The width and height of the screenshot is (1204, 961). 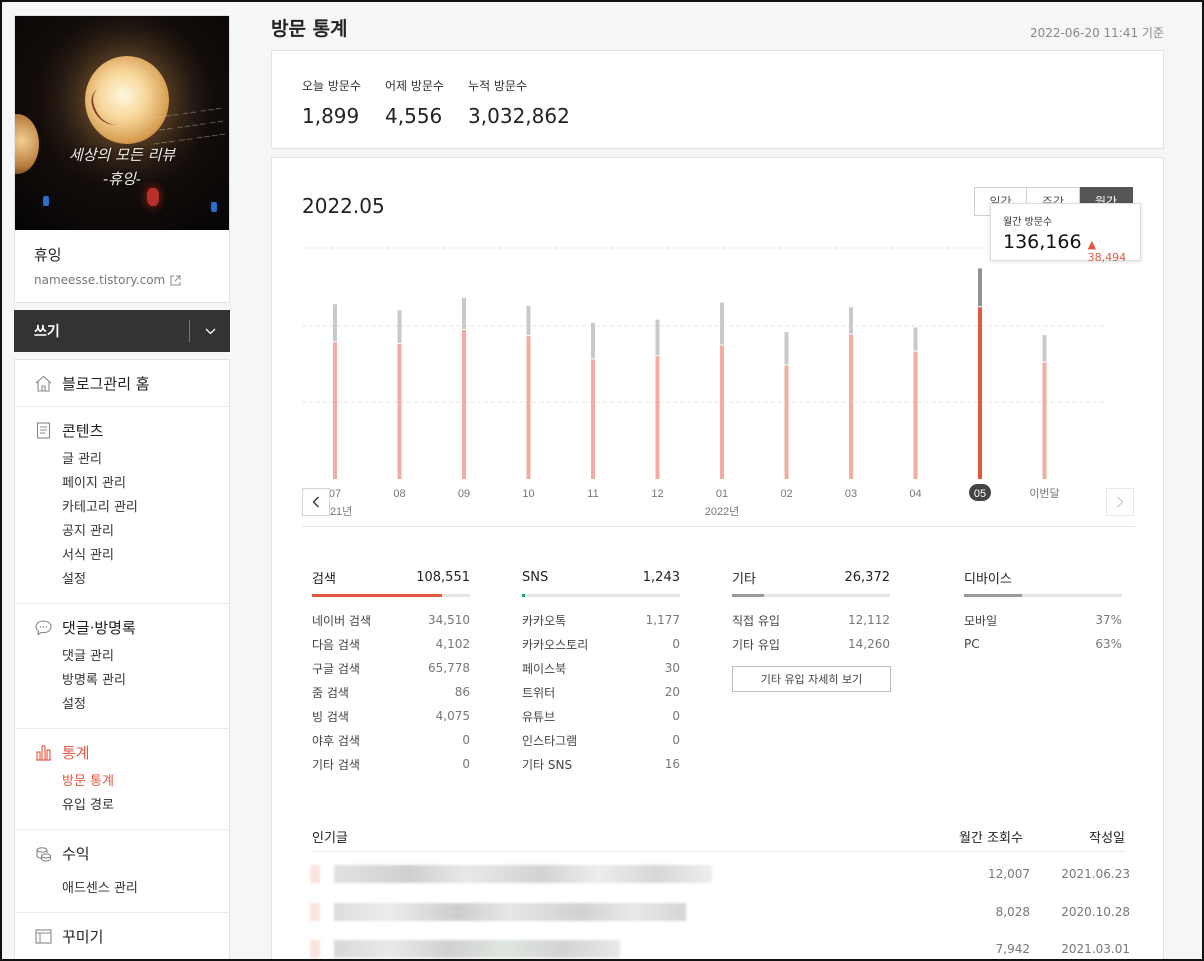 What do you see at coordinates (122, 853) in the screenshot?
I see `menu-revenue: 수익` at bounding box center [122, 853].